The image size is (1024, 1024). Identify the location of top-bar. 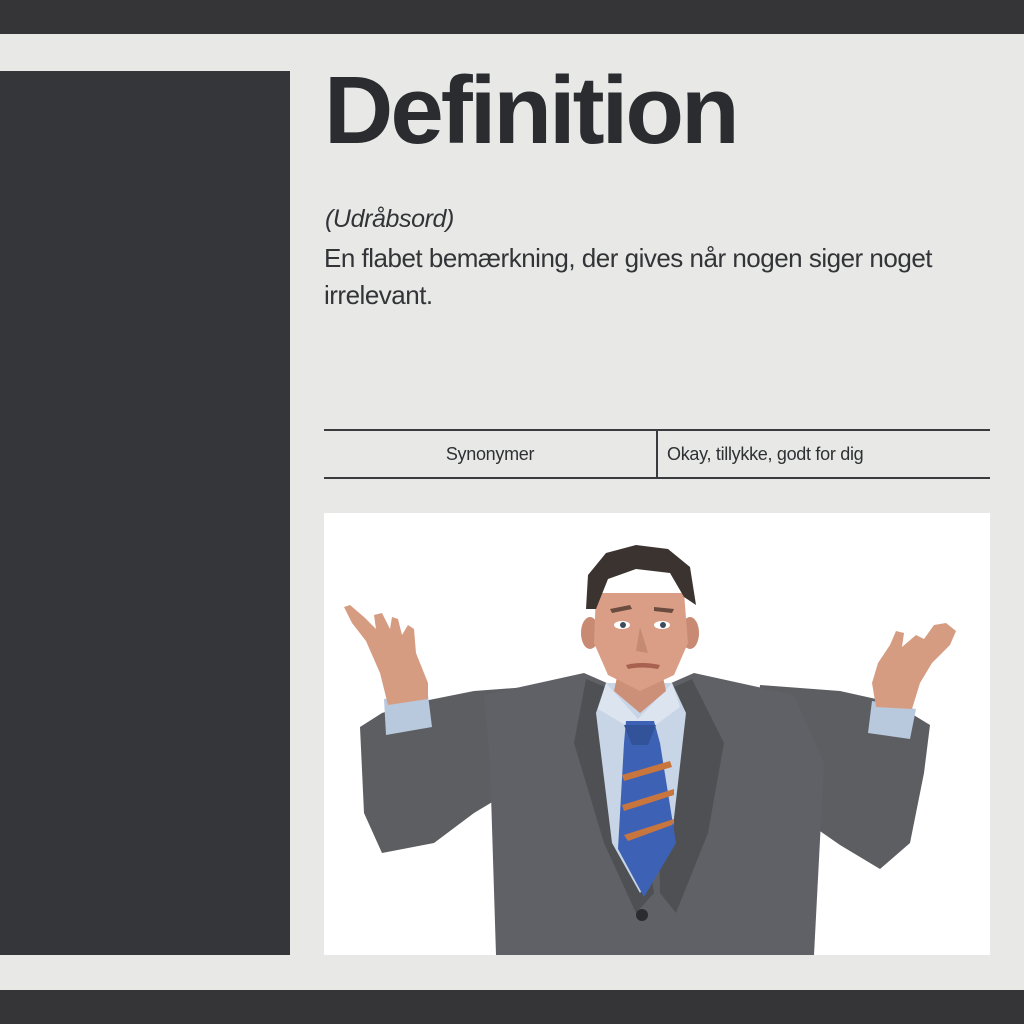
(512, 17).